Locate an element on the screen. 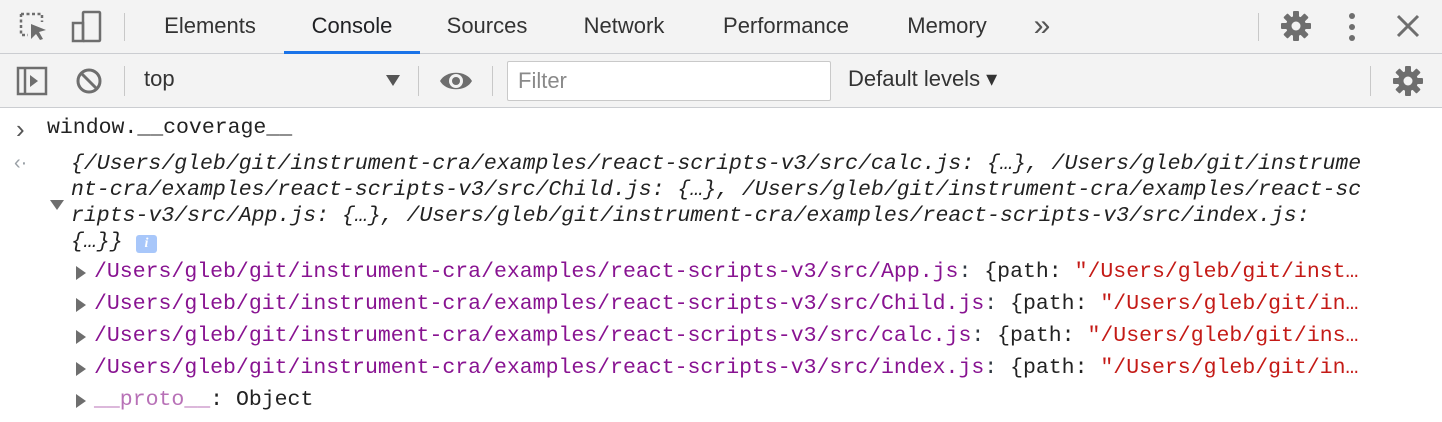  console-settings-gear-icon is located at coordinates (1408, 81).